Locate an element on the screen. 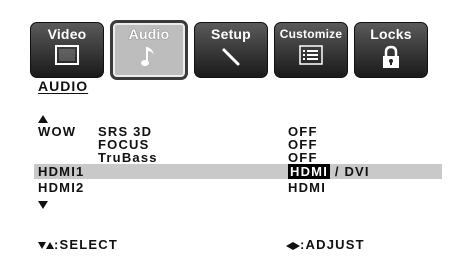 This screenshot has width=451, height=268. scroll-up-indicator is located at coordinates (43, 119).